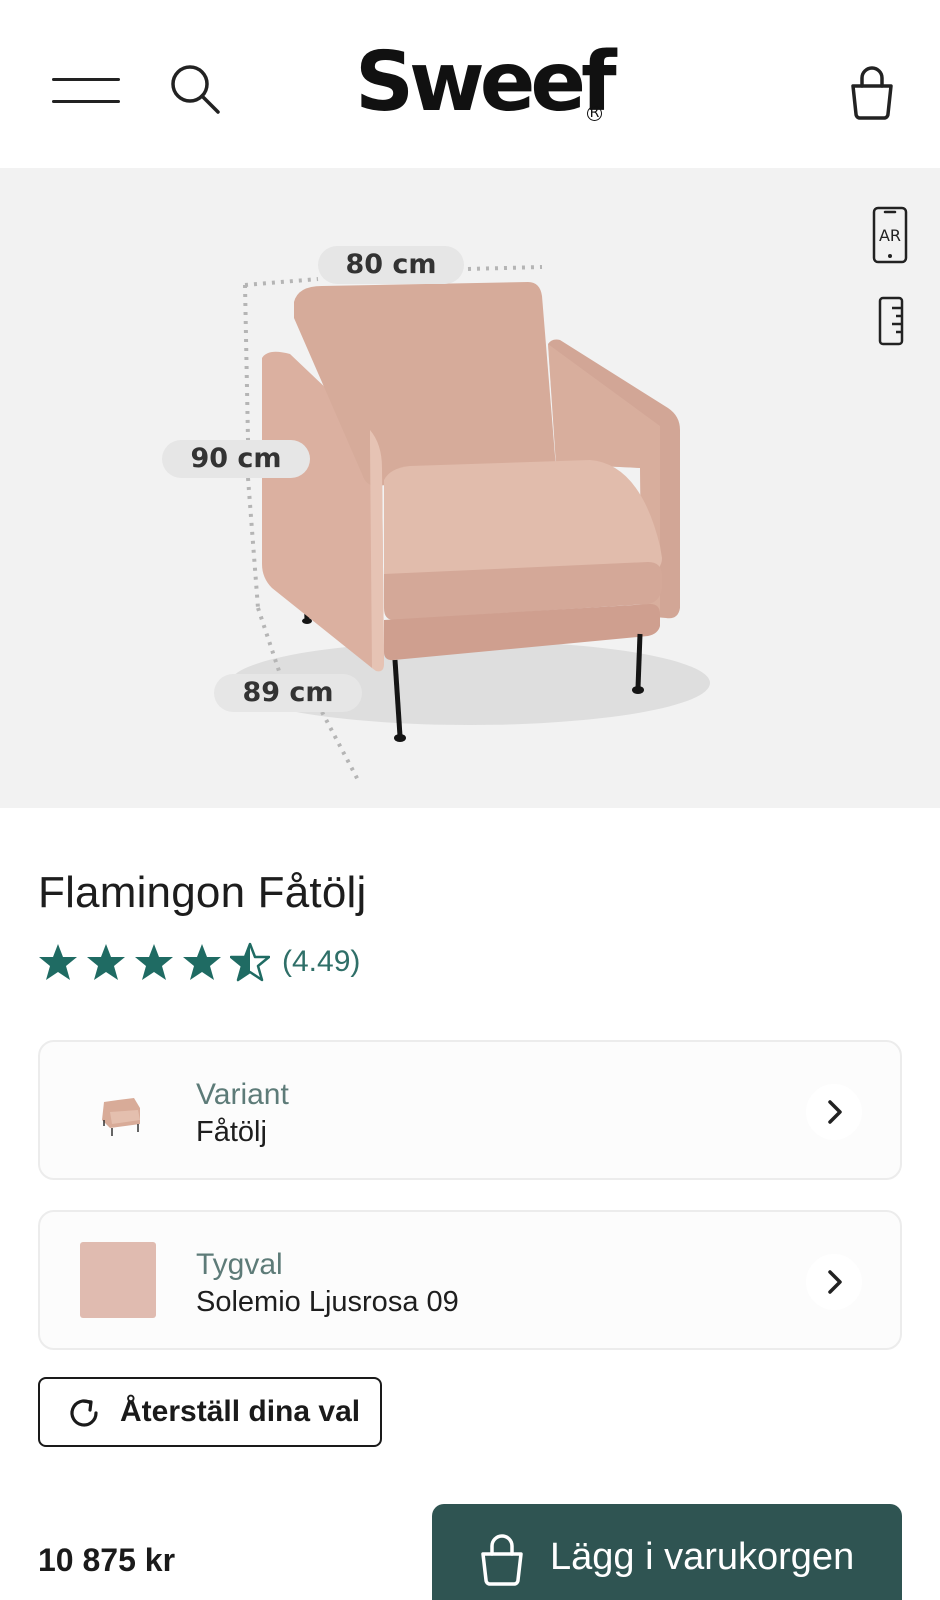  I want to click on star-half-icon, so click(250, 962).